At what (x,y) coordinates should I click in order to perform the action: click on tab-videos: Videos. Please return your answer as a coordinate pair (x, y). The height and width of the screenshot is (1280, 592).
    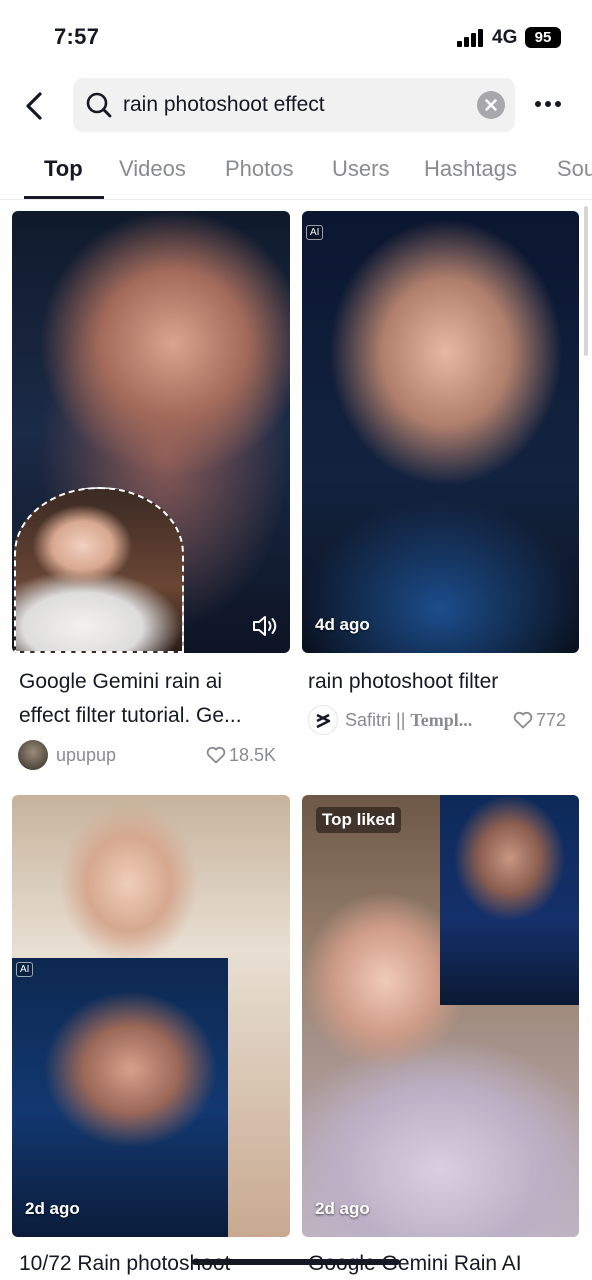
    Looking at the image, I should click on (152, 169).